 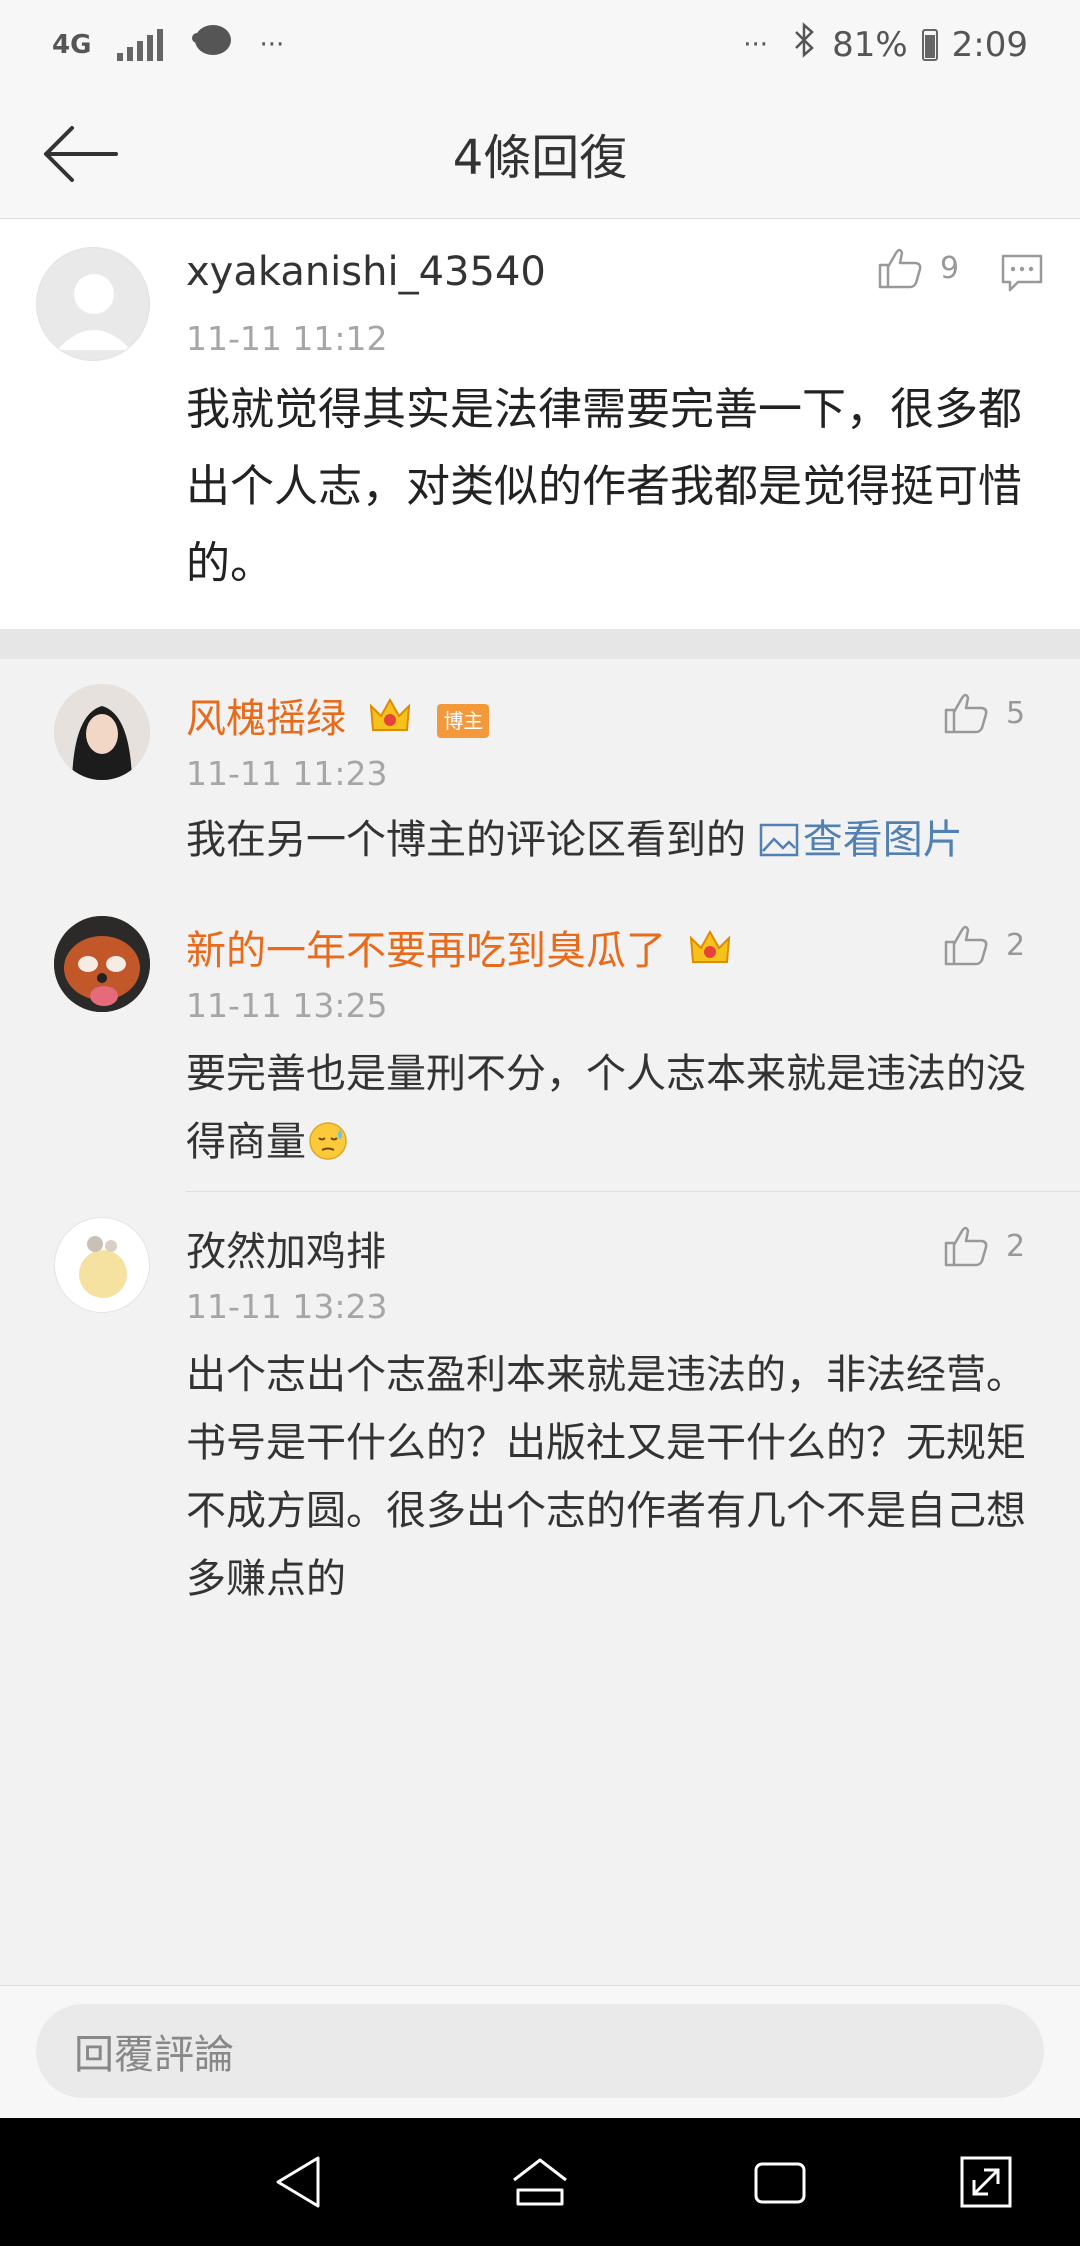 I want to click on comment-username: xyakanishi_43540, so click(x=366, y=272).